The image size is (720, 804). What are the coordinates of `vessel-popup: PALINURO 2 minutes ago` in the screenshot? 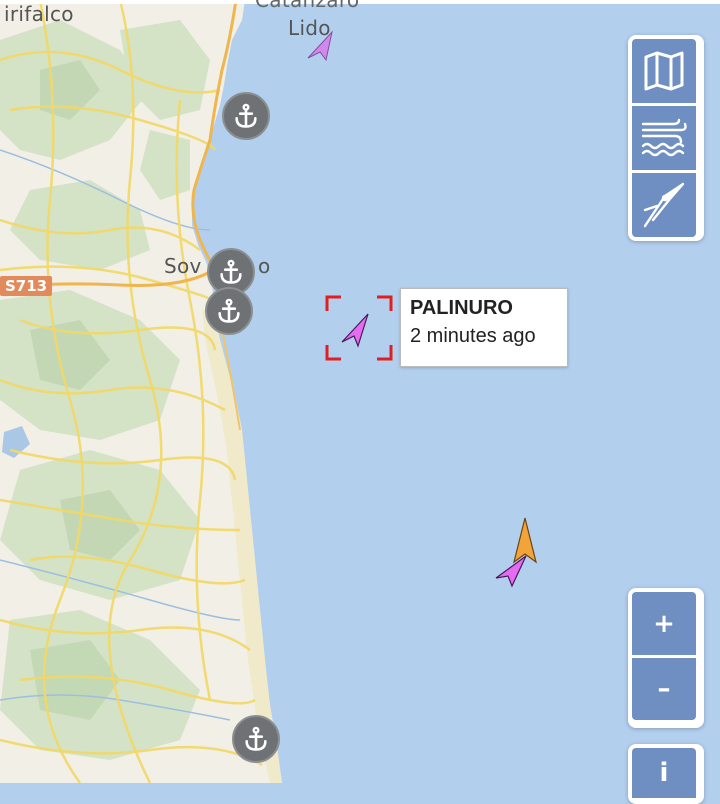 It's located at (484, 327).